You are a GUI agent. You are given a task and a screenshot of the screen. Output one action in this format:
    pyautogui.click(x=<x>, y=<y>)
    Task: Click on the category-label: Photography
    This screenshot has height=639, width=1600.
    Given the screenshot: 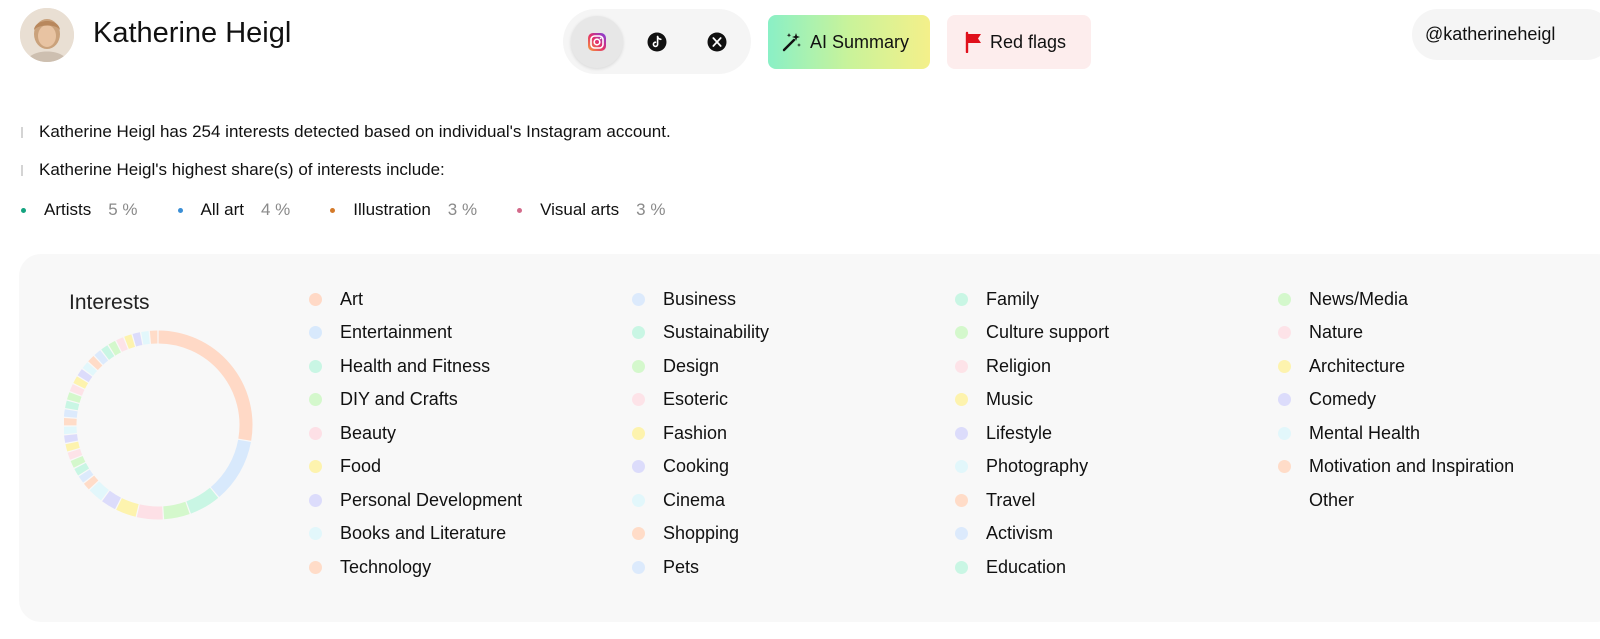 What is the action you would take?
    pyautogui.click(x=1037, y=466)
    